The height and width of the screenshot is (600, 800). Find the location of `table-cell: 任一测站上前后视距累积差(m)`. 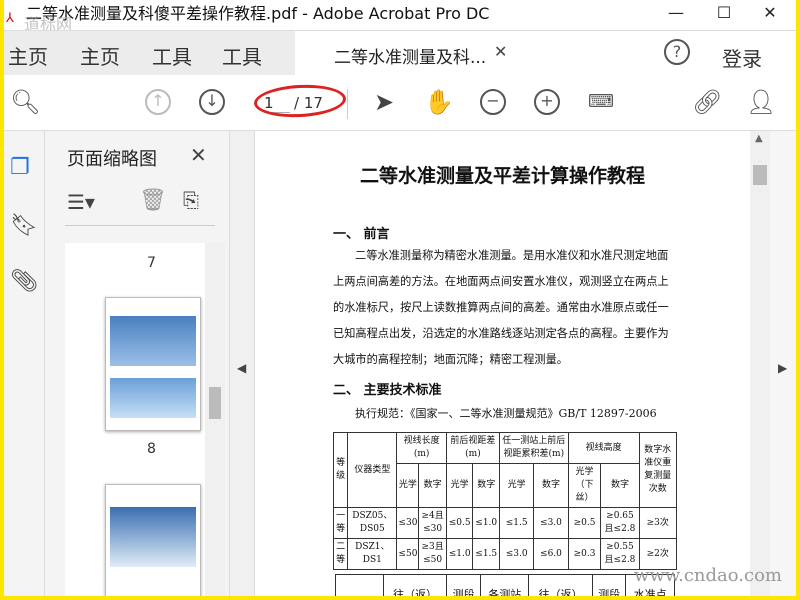

table-cell: 任一测站上前后视距累积差(m) is located at coordinates (534, 448).